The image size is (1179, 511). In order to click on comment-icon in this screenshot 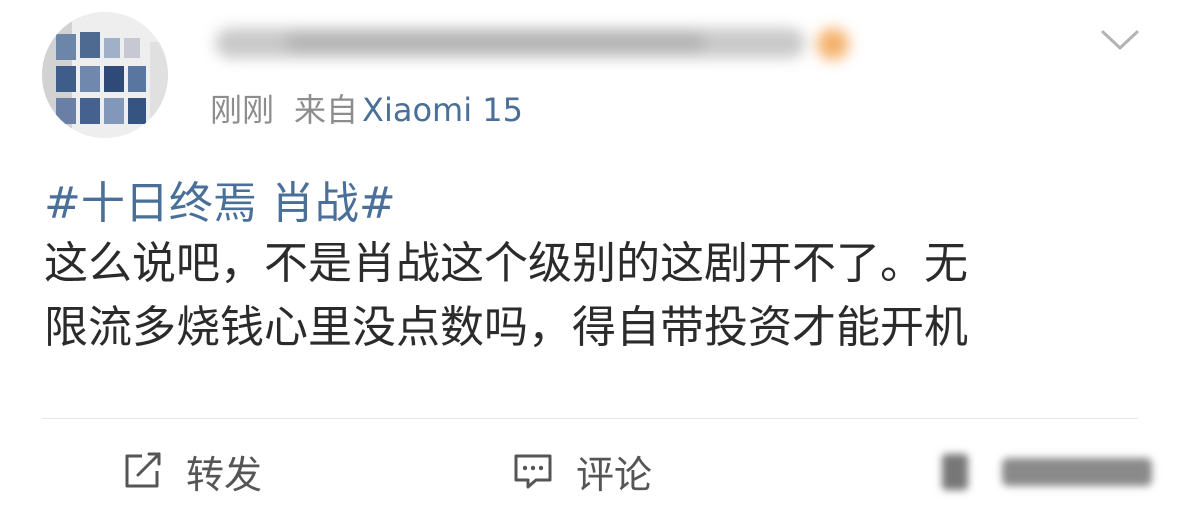, I will do `click(533, 471)`.